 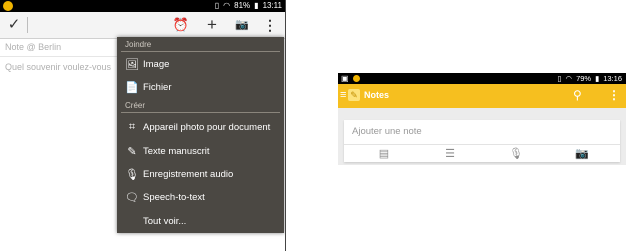 I want to click on menu-item-label: Speech-to-text, so click(x=174, y=197).